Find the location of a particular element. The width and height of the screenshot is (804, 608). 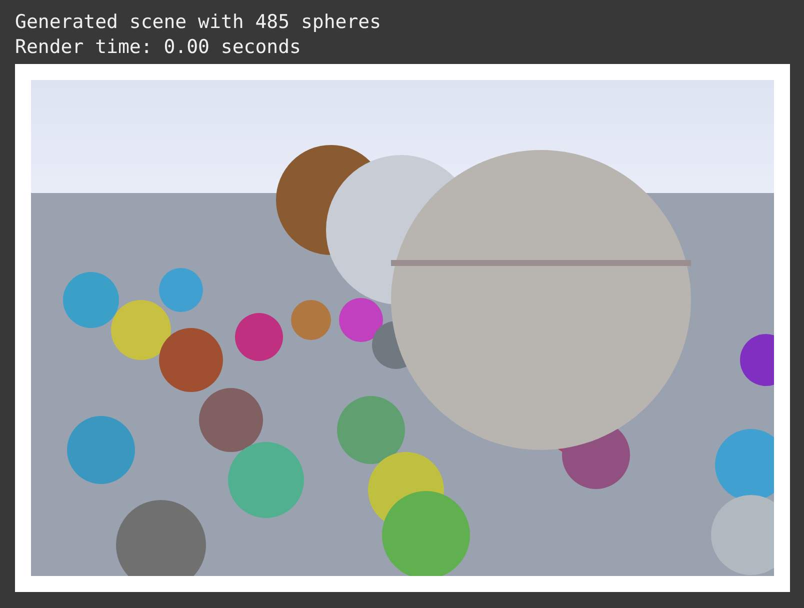

output-line: Render time: 0.00 seconds is located at coordinates (158, 47).